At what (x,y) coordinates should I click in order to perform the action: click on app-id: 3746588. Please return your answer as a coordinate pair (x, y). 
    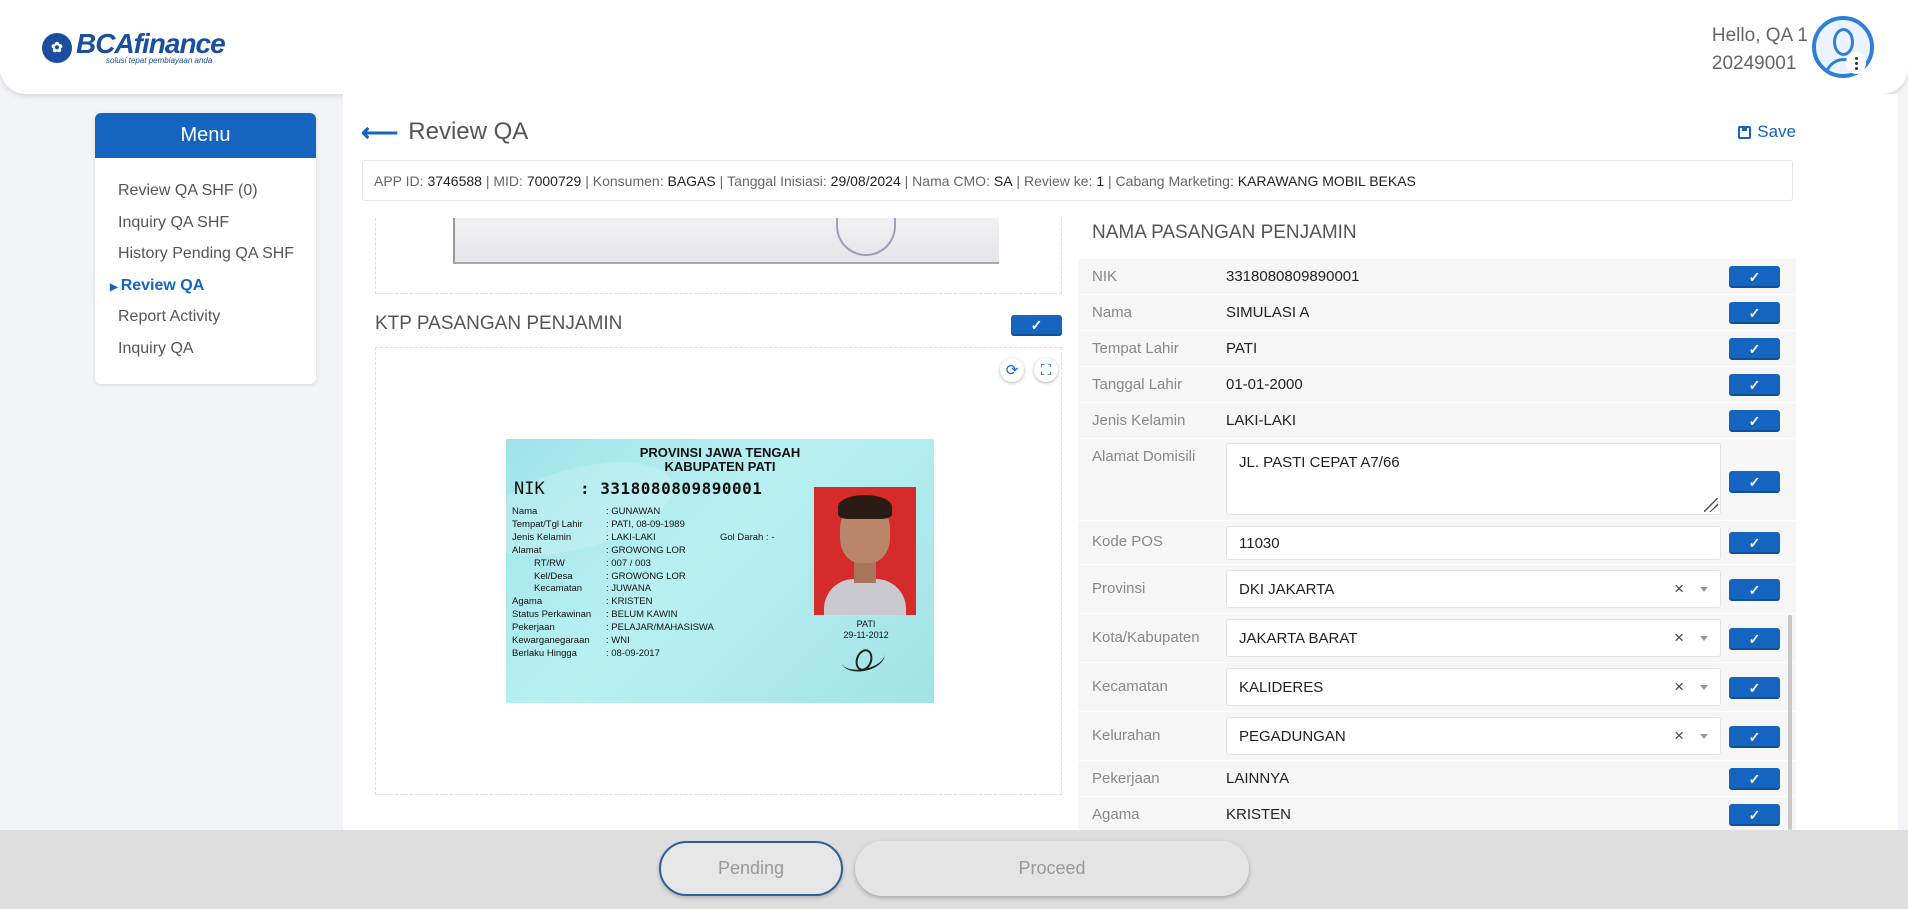
    Looking at the image, I should click on (454, 180).